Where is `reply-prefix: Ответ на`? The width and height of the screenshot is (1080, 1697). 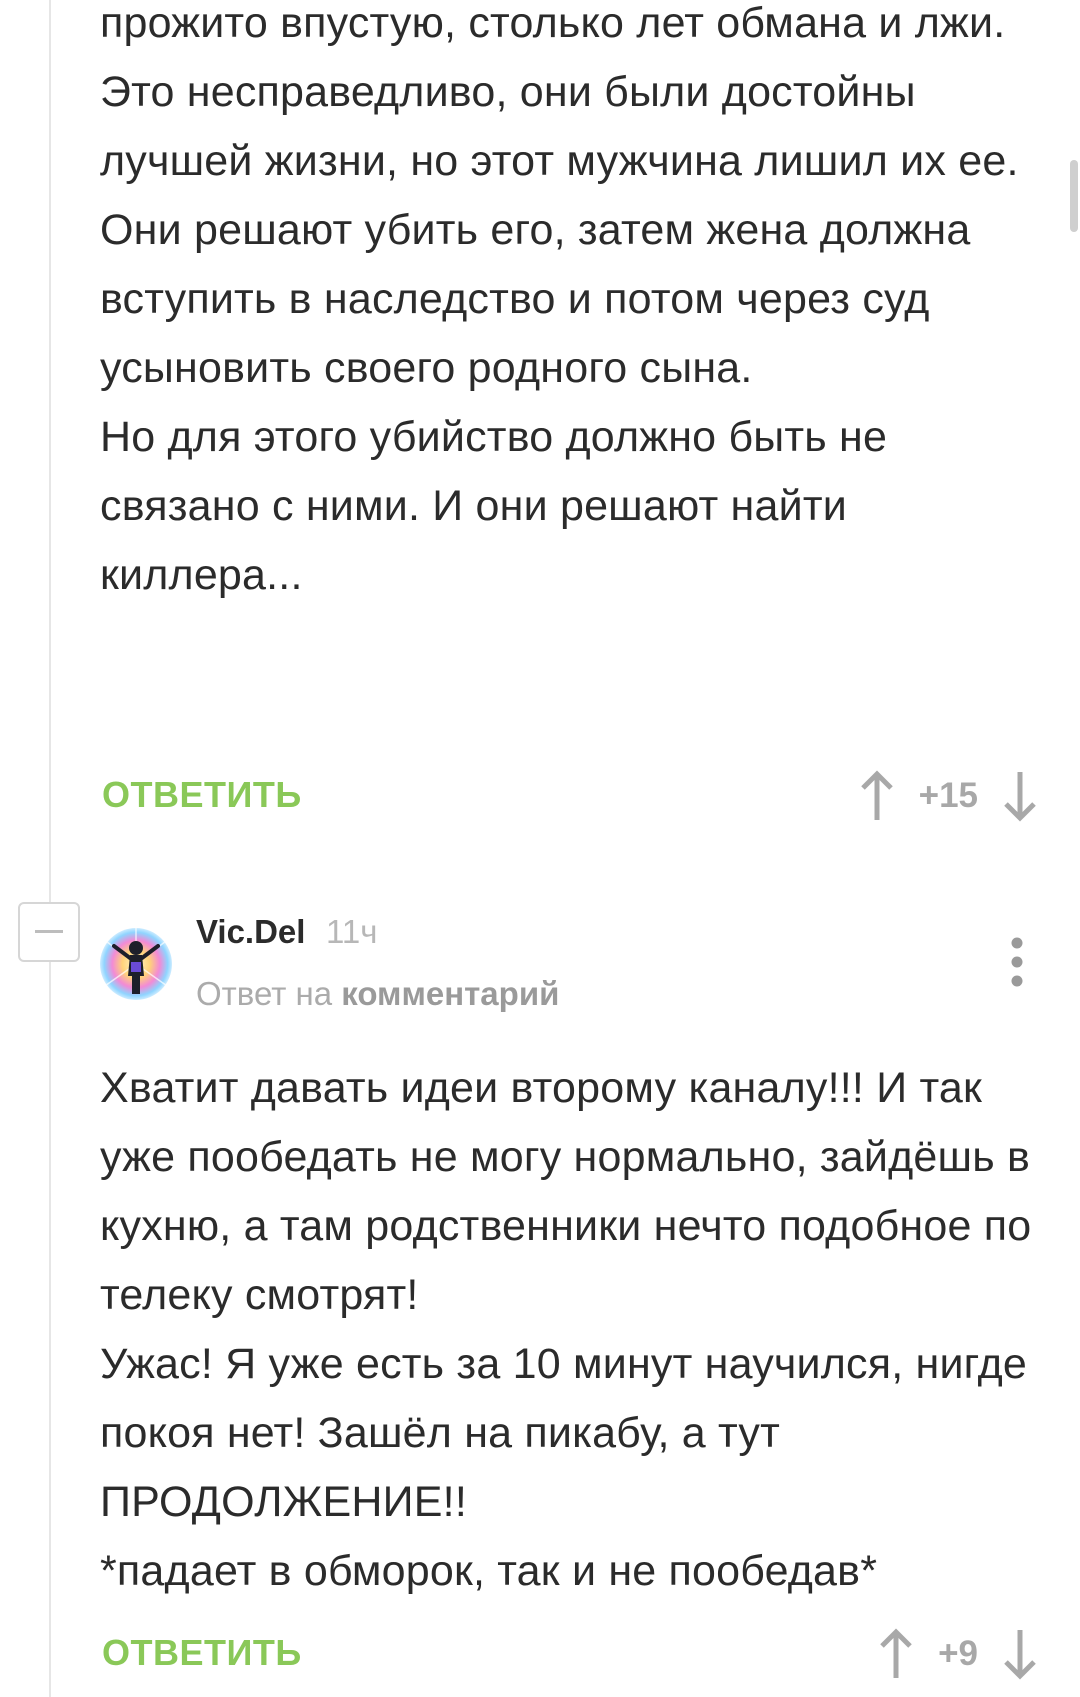
reply-prefix: Ответ на is located at coordinates (264, 993).